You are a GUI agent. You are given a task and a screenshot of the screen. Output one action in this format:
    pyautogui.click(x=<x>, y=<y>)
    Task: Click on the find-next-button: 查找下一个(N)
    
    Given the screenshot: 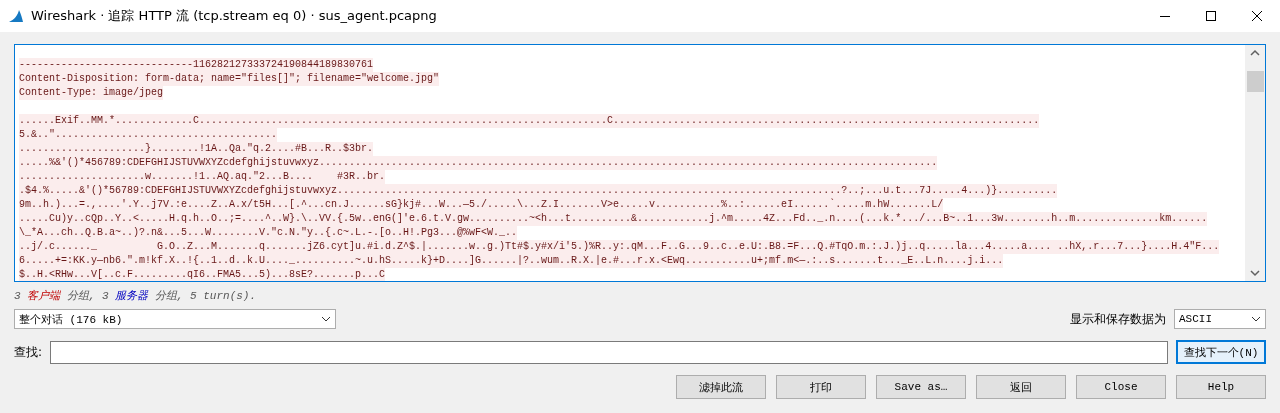 What is the action you would take?
    pyautogui.click(x=1221, y=352)
    